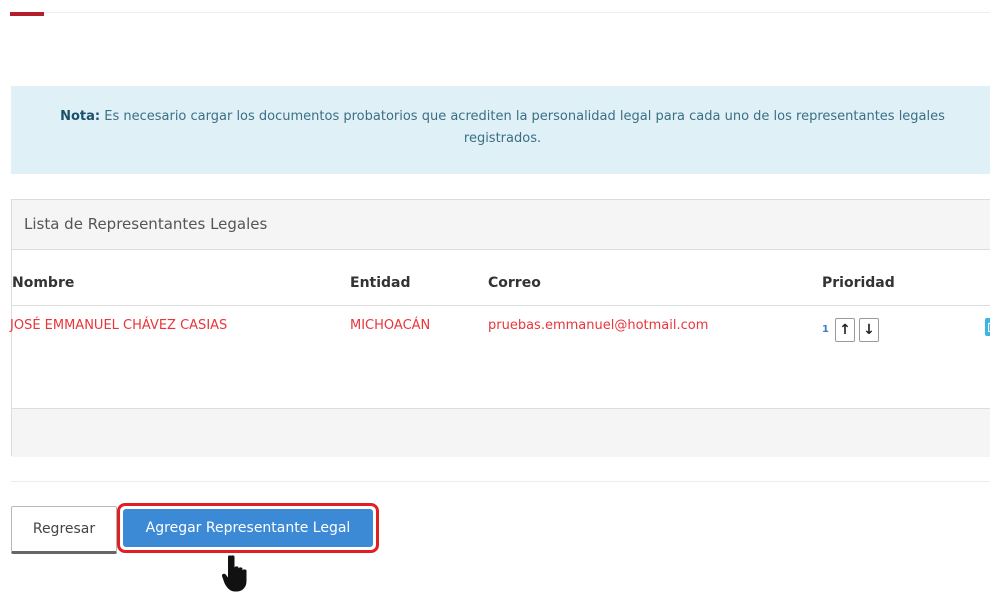 Image resolution: width=990 pixels, height=597 pixels. I want to click on bottom-divider, so click(500, 481).